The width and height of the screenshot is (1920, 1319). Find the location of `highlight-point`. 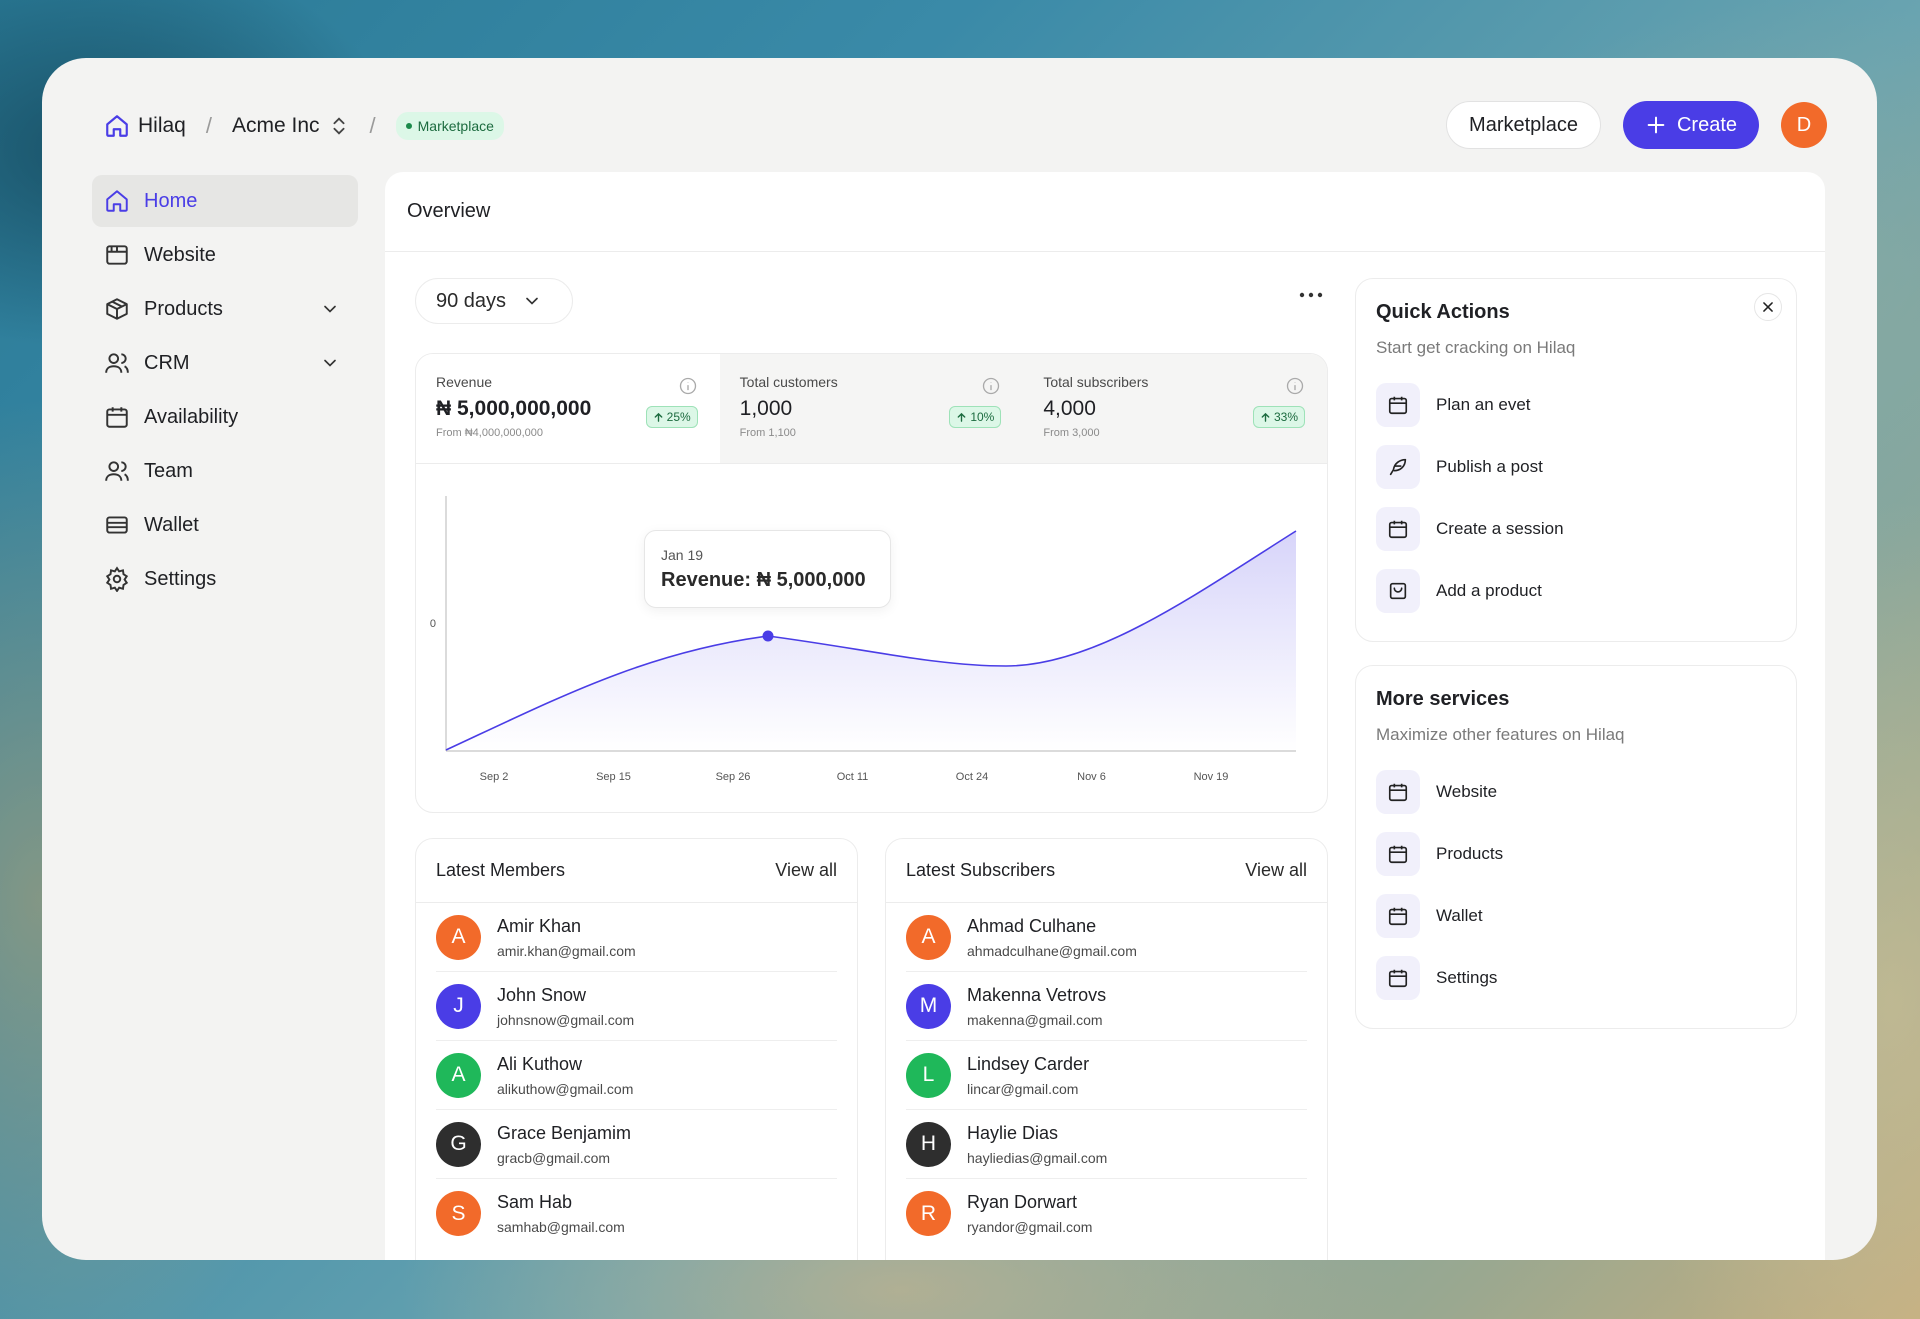

highlight-point is located at coordinates (768, 636).